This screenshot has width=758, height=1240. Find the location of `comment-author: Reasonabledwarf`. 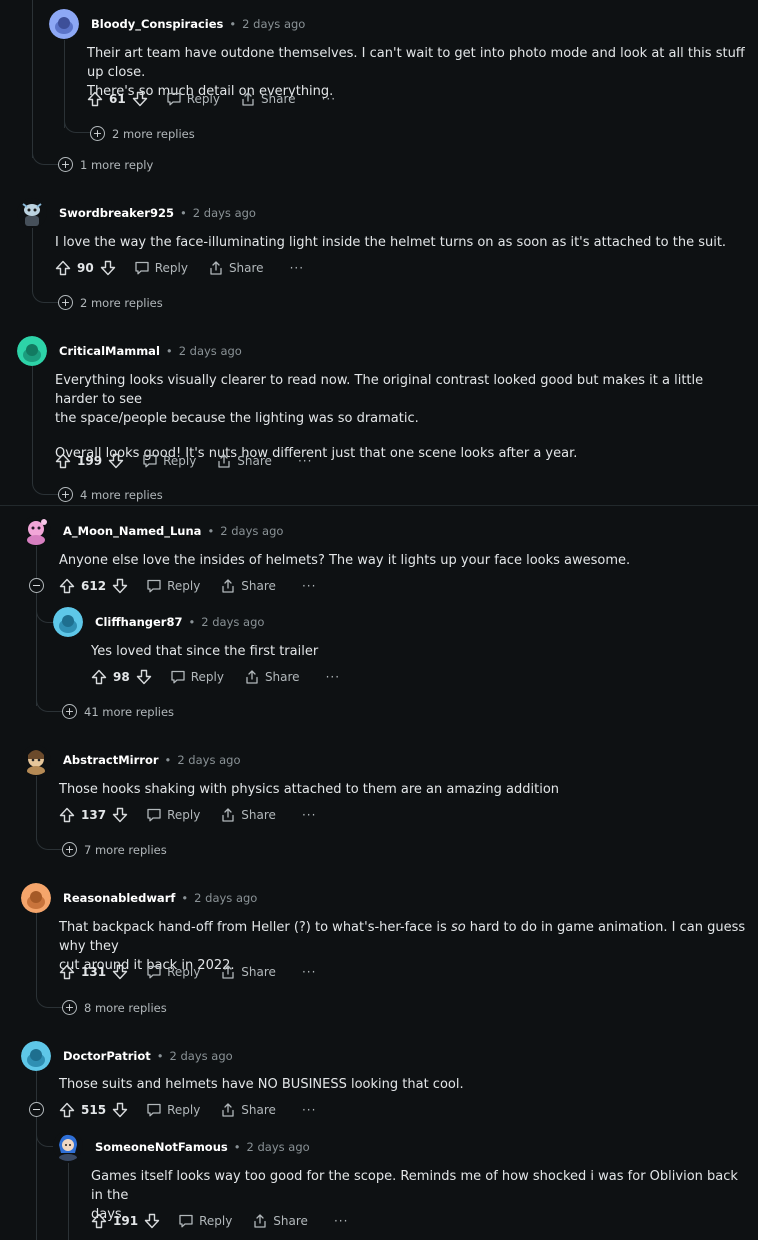

comment-author: Reasonabledwarf is located at coordinates (119, 898).